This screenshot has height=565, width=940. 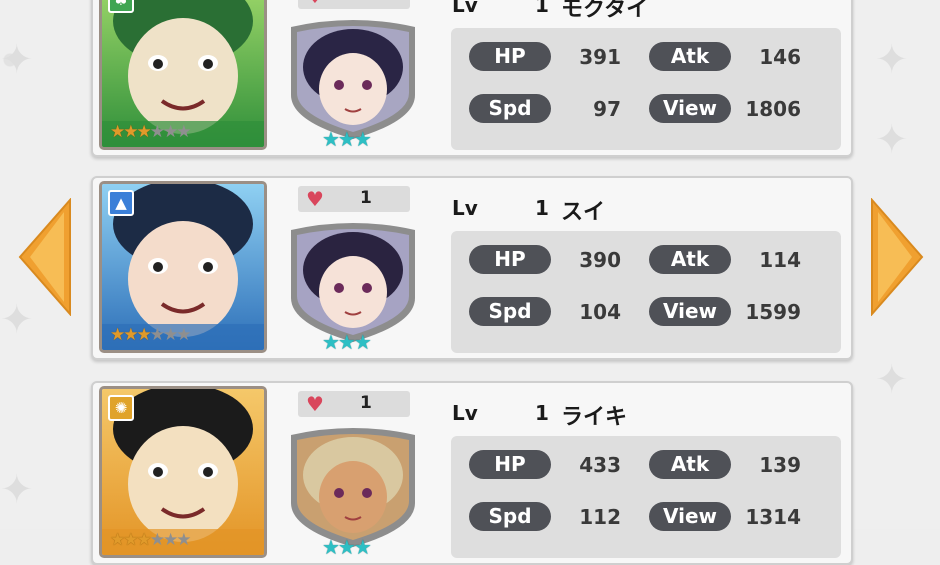 I want to click on character-name: ライキ, so click(x=594, y=417).